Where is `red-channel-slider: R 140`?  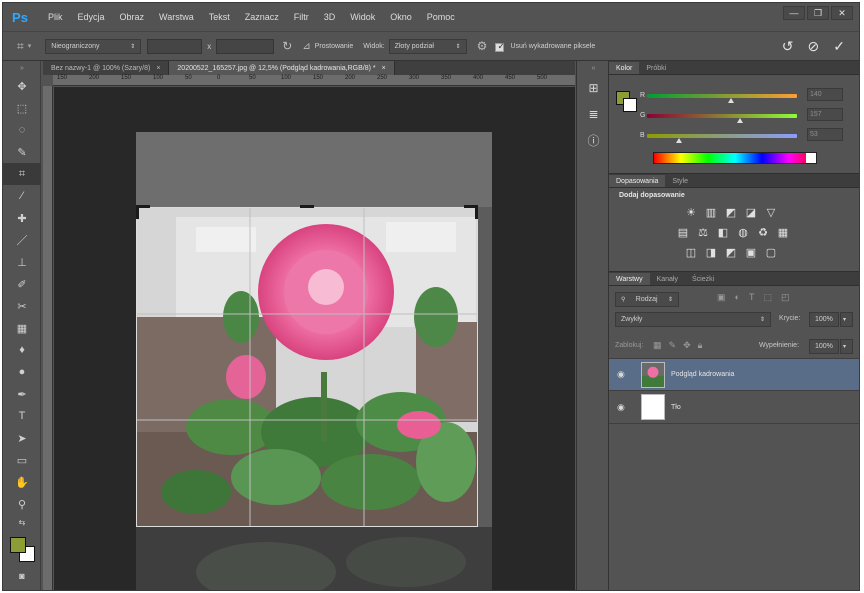
red-channel-slider: R 140 is located at coordinates (741, 95).